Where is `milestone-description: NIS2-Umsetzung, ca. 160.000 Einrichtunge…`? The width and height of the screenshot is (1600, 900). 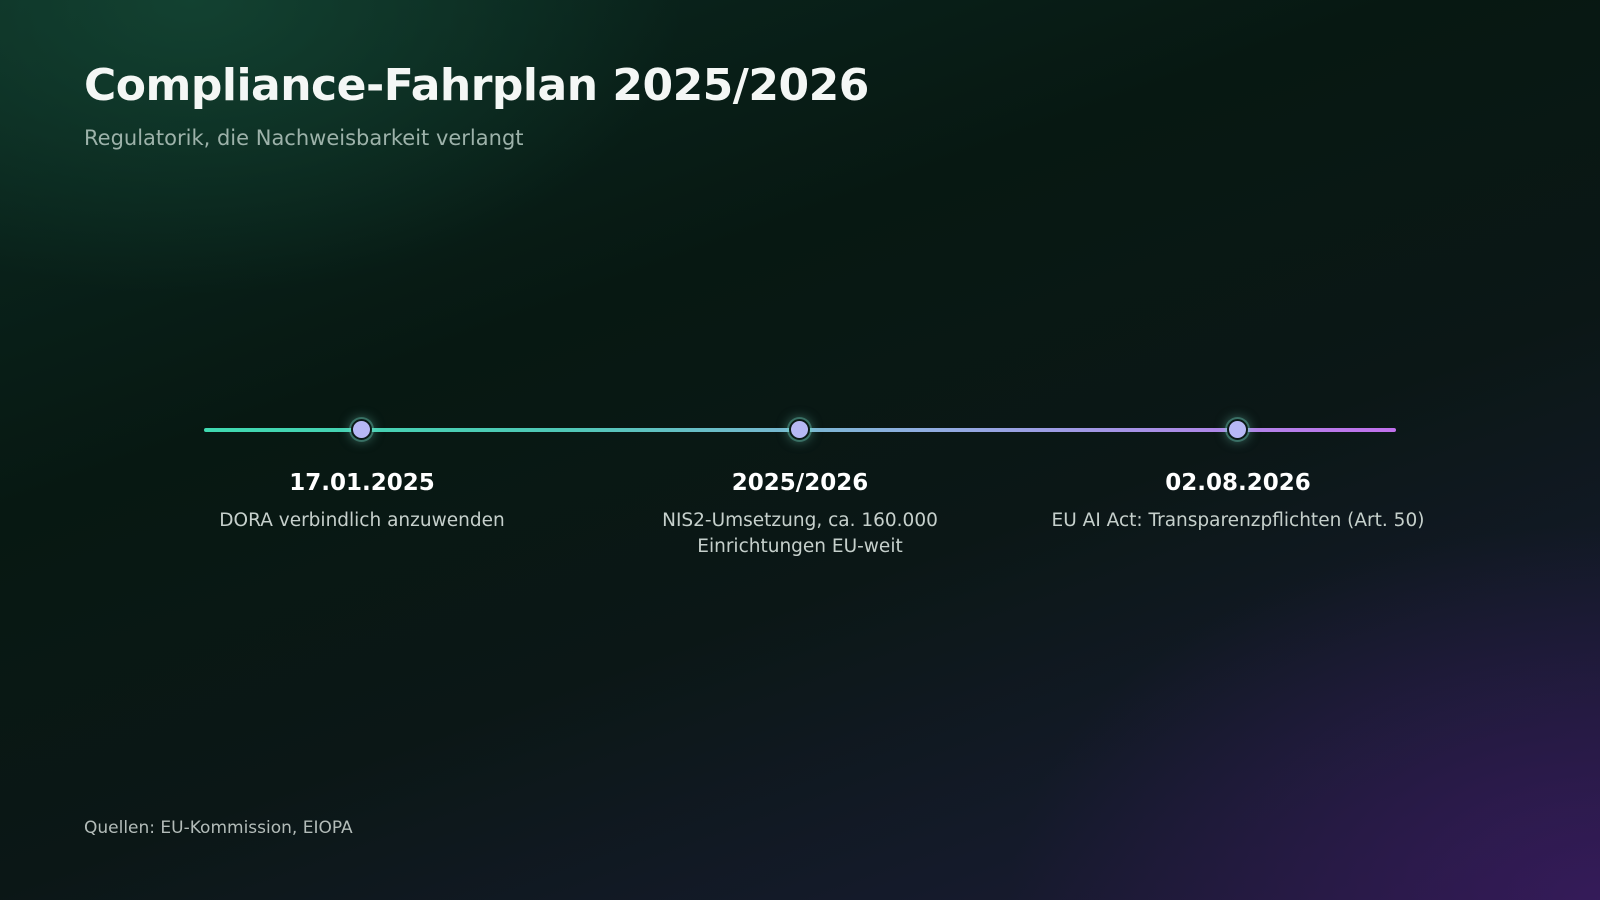
milestone-description: NIS2-Umsetzung, ca. 160.000 Einrichtunge… is located at coordinates (800, 533).